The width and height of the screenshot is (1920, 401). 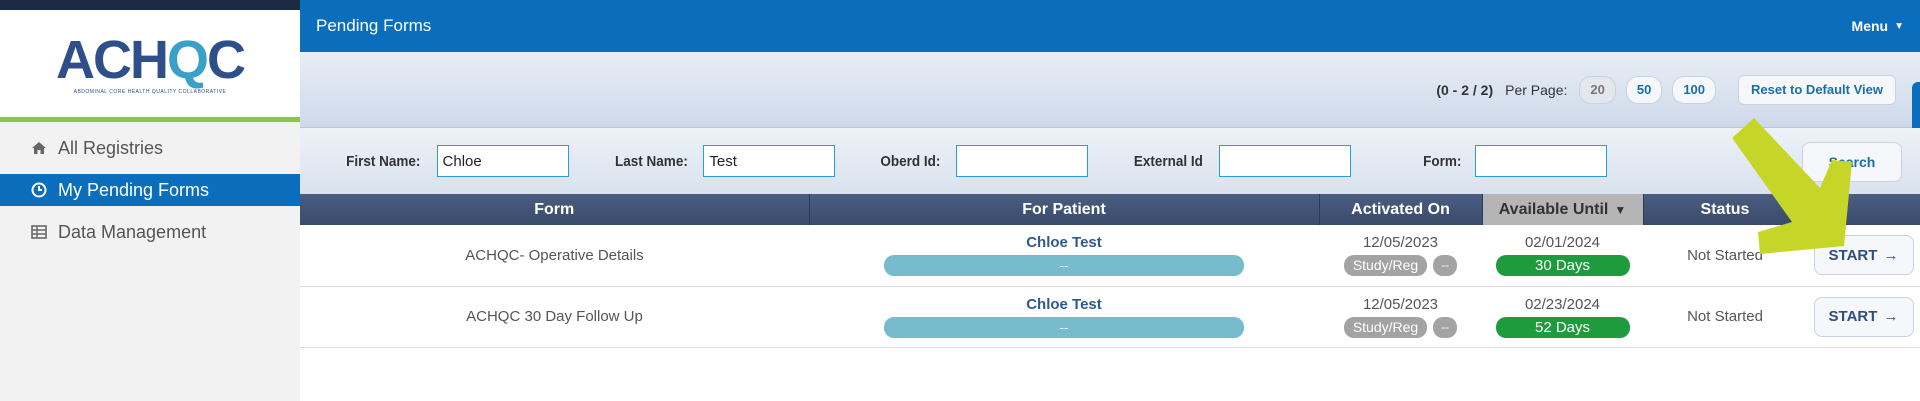 I want to click on sidebar-top-strip, so click(x=150, y=5).